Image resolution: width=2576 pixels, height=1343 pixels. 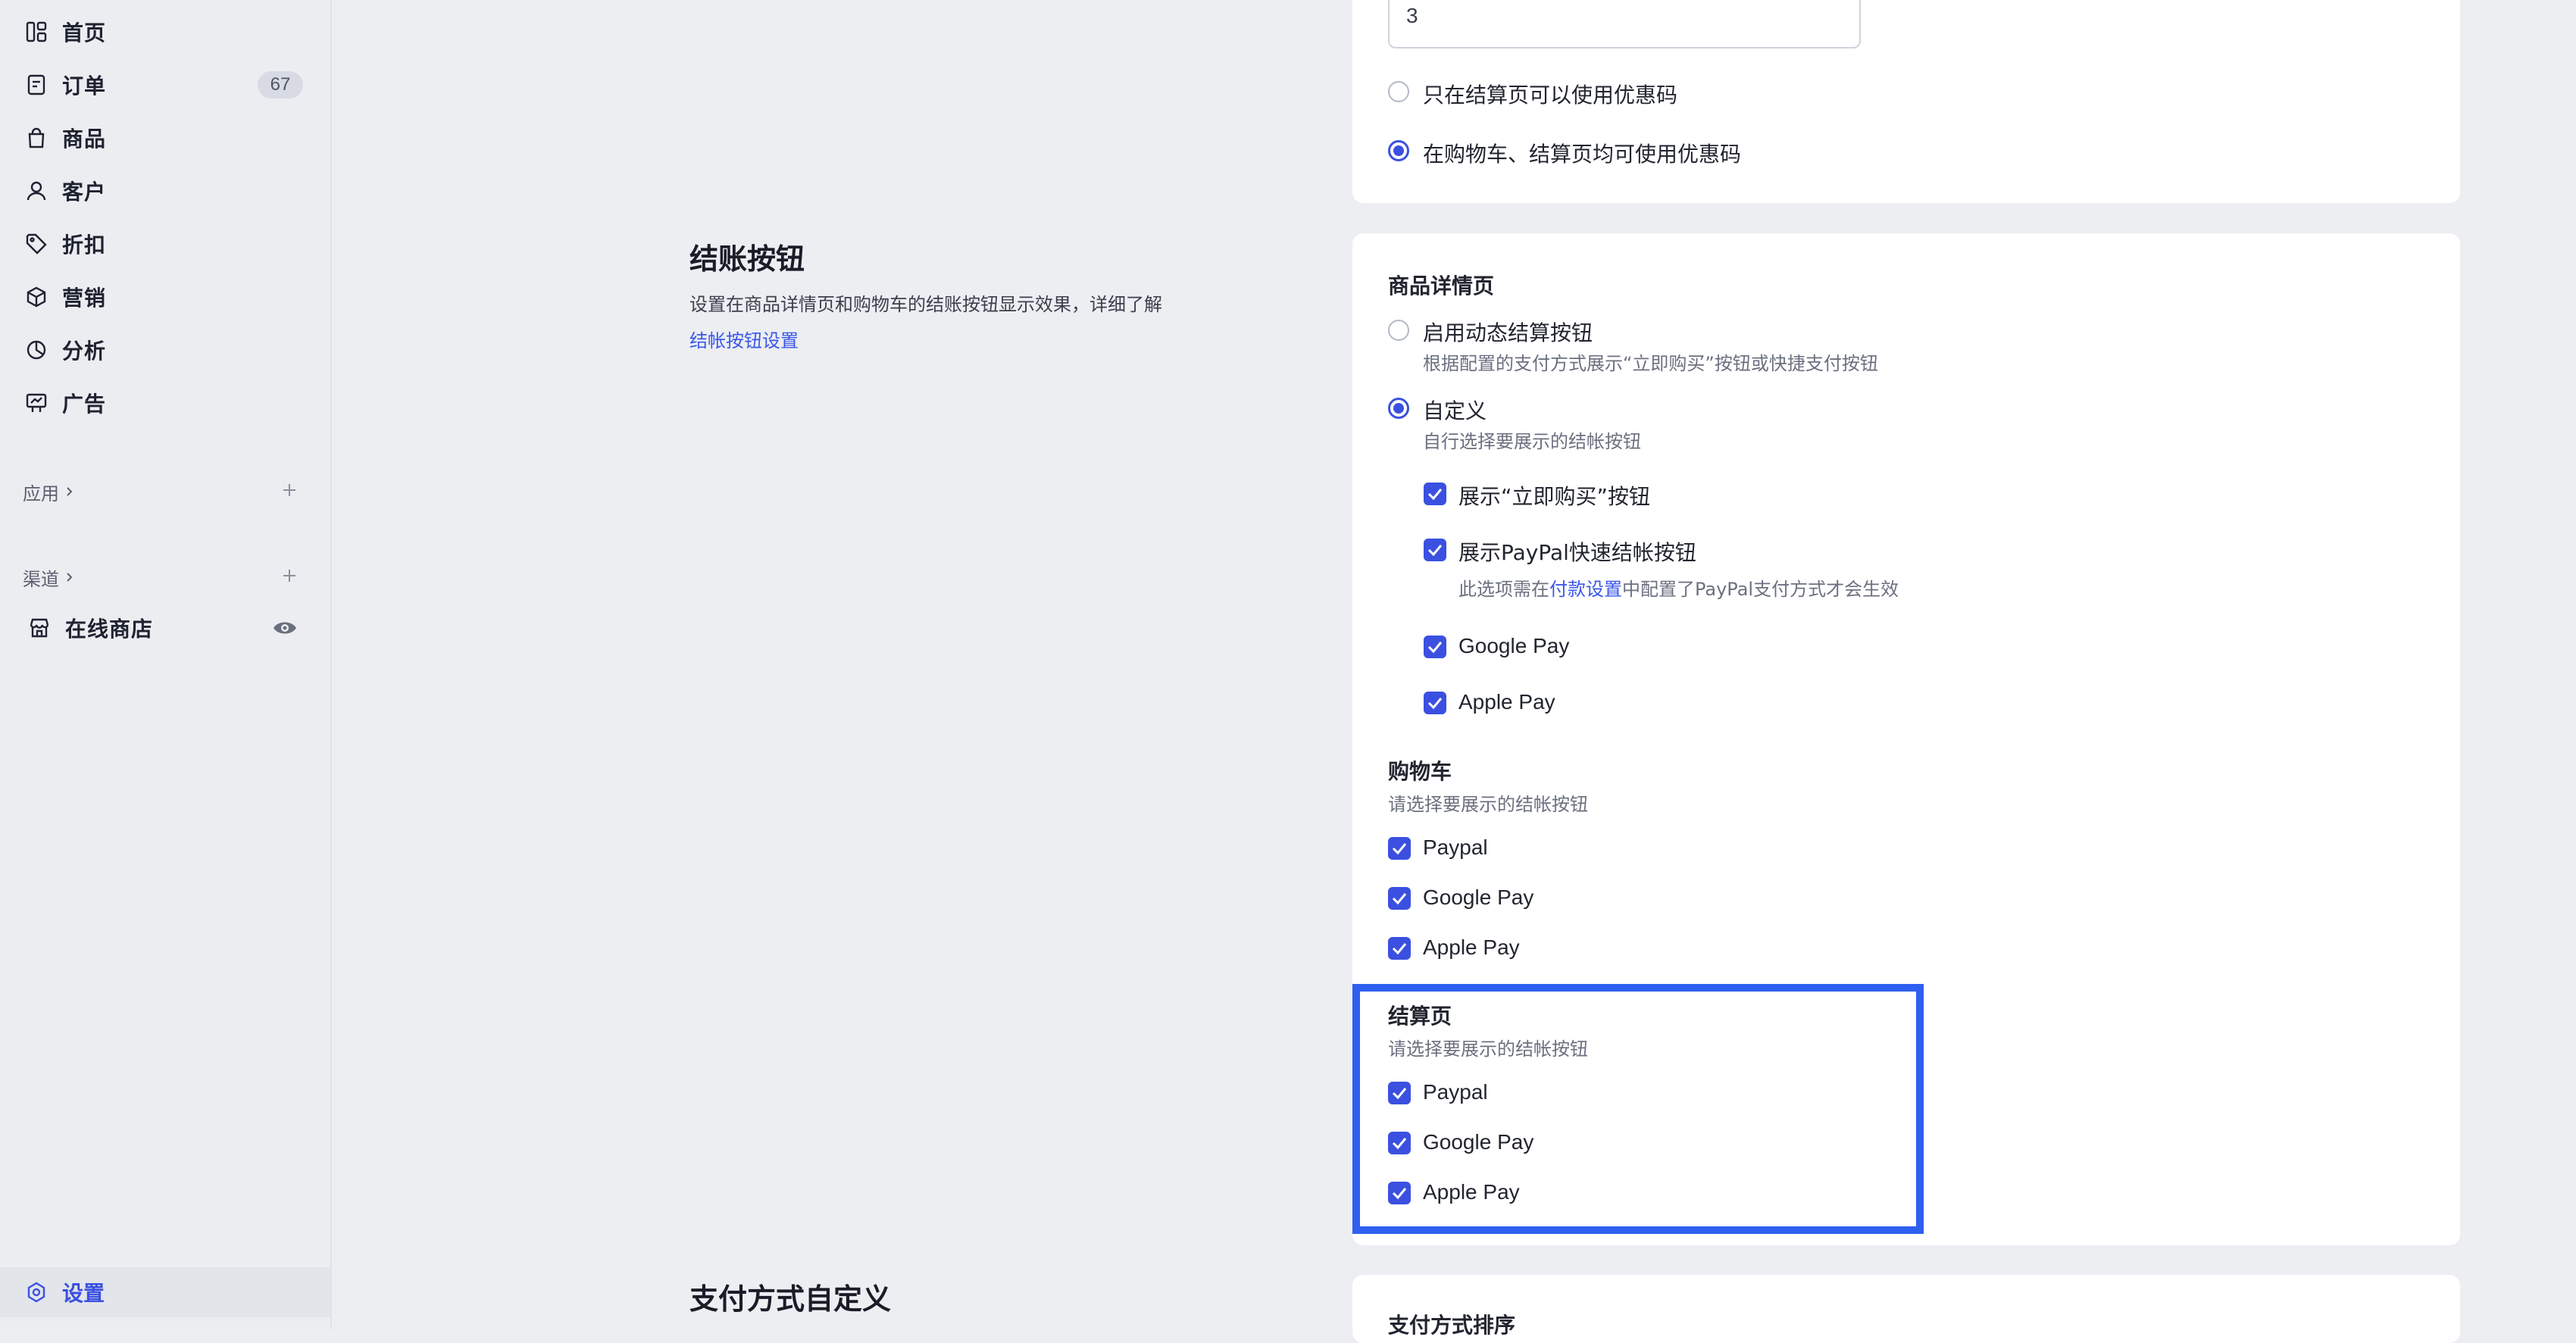 I want to click on paypal-note-prefix: 此选项需在, so click(x=1503, y=589).